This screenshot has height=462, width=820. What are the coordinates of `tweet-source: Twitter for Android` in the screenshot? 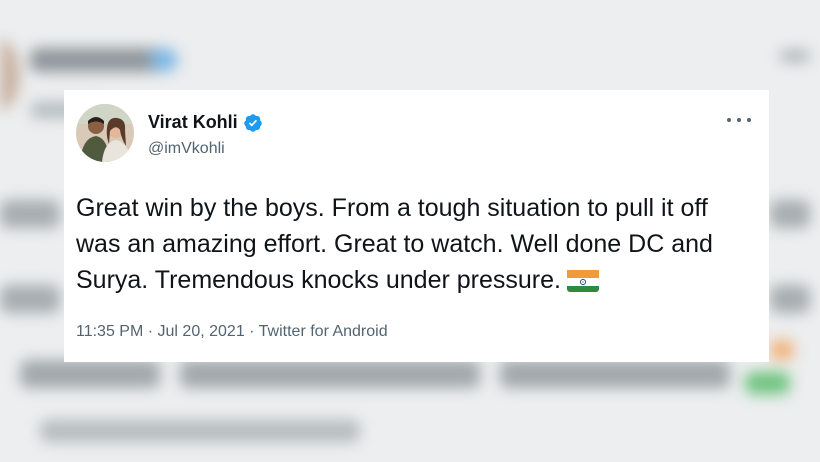 It's located at (323, 331).